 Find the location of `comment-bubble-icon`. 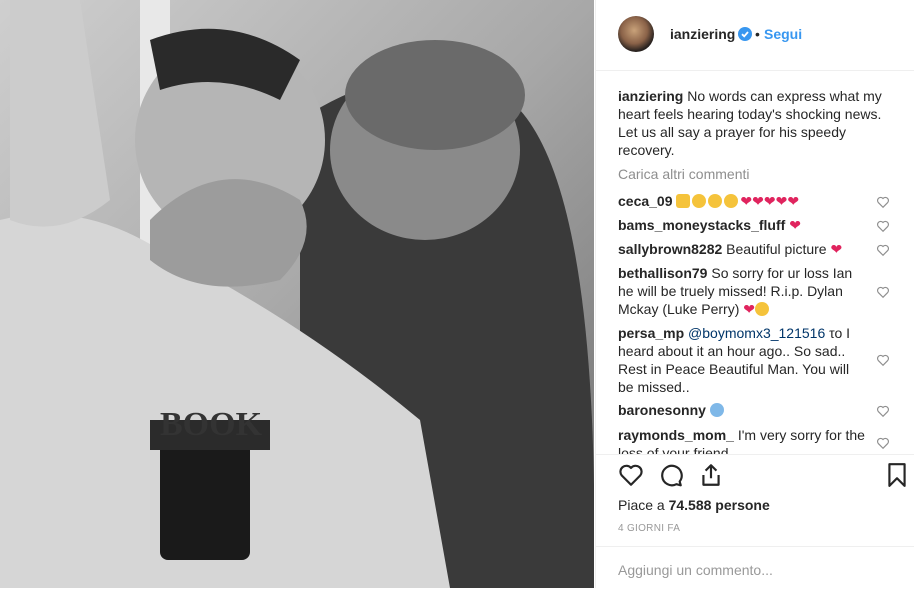

comment-bubble-icon is located at coordinates (671, 475).